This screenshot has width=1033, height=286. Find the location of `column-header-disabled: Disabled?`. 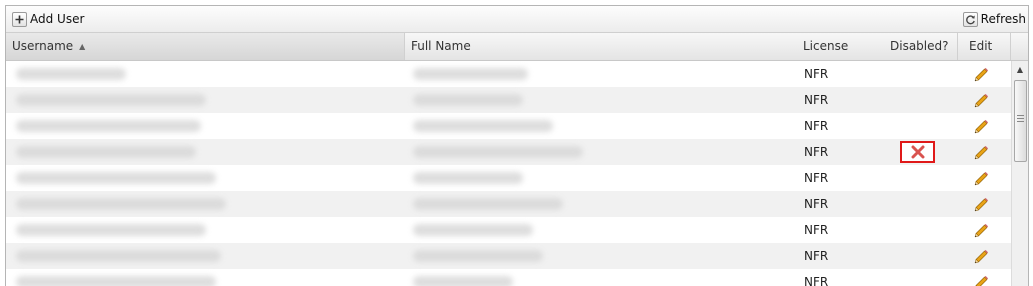

column-header-disabled: Disabled? is located at coordinates (921, 46).